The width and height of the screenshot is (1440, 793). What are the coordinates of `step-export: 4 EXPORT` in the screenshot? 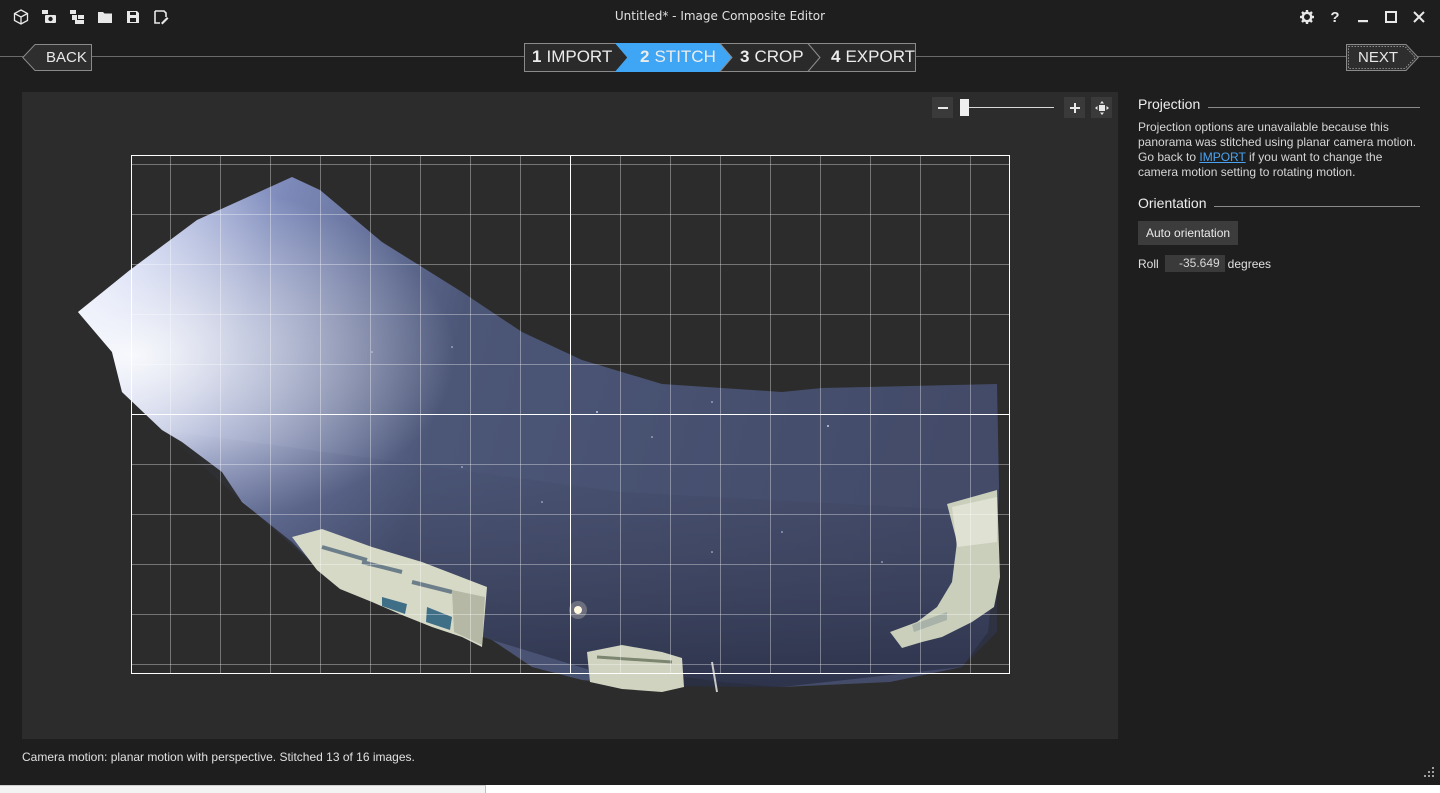 It's located at (873, 57).